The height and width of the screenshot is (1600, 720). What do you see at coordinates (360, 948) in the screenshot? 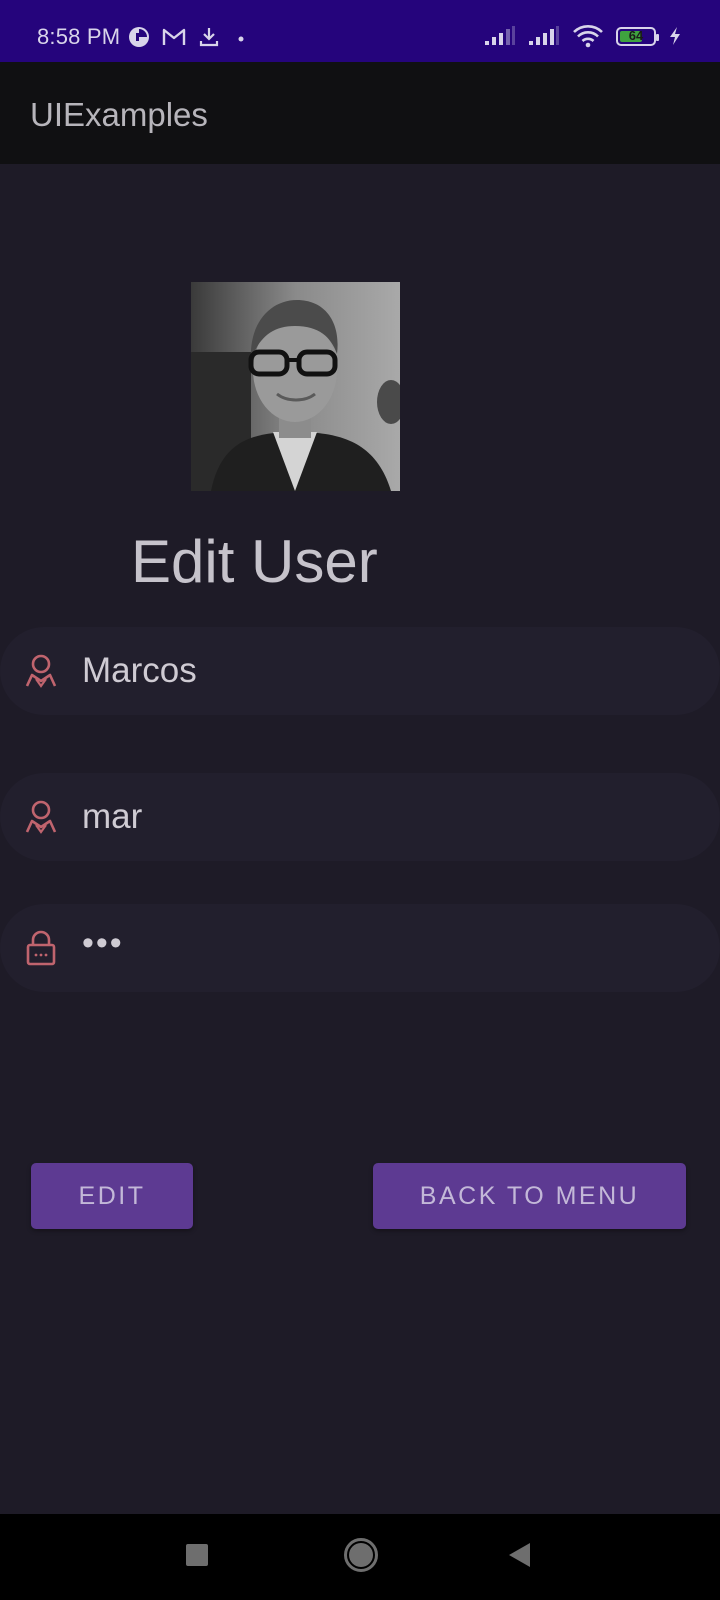
I see `password-field: •••` at bounding box center [360, 948].